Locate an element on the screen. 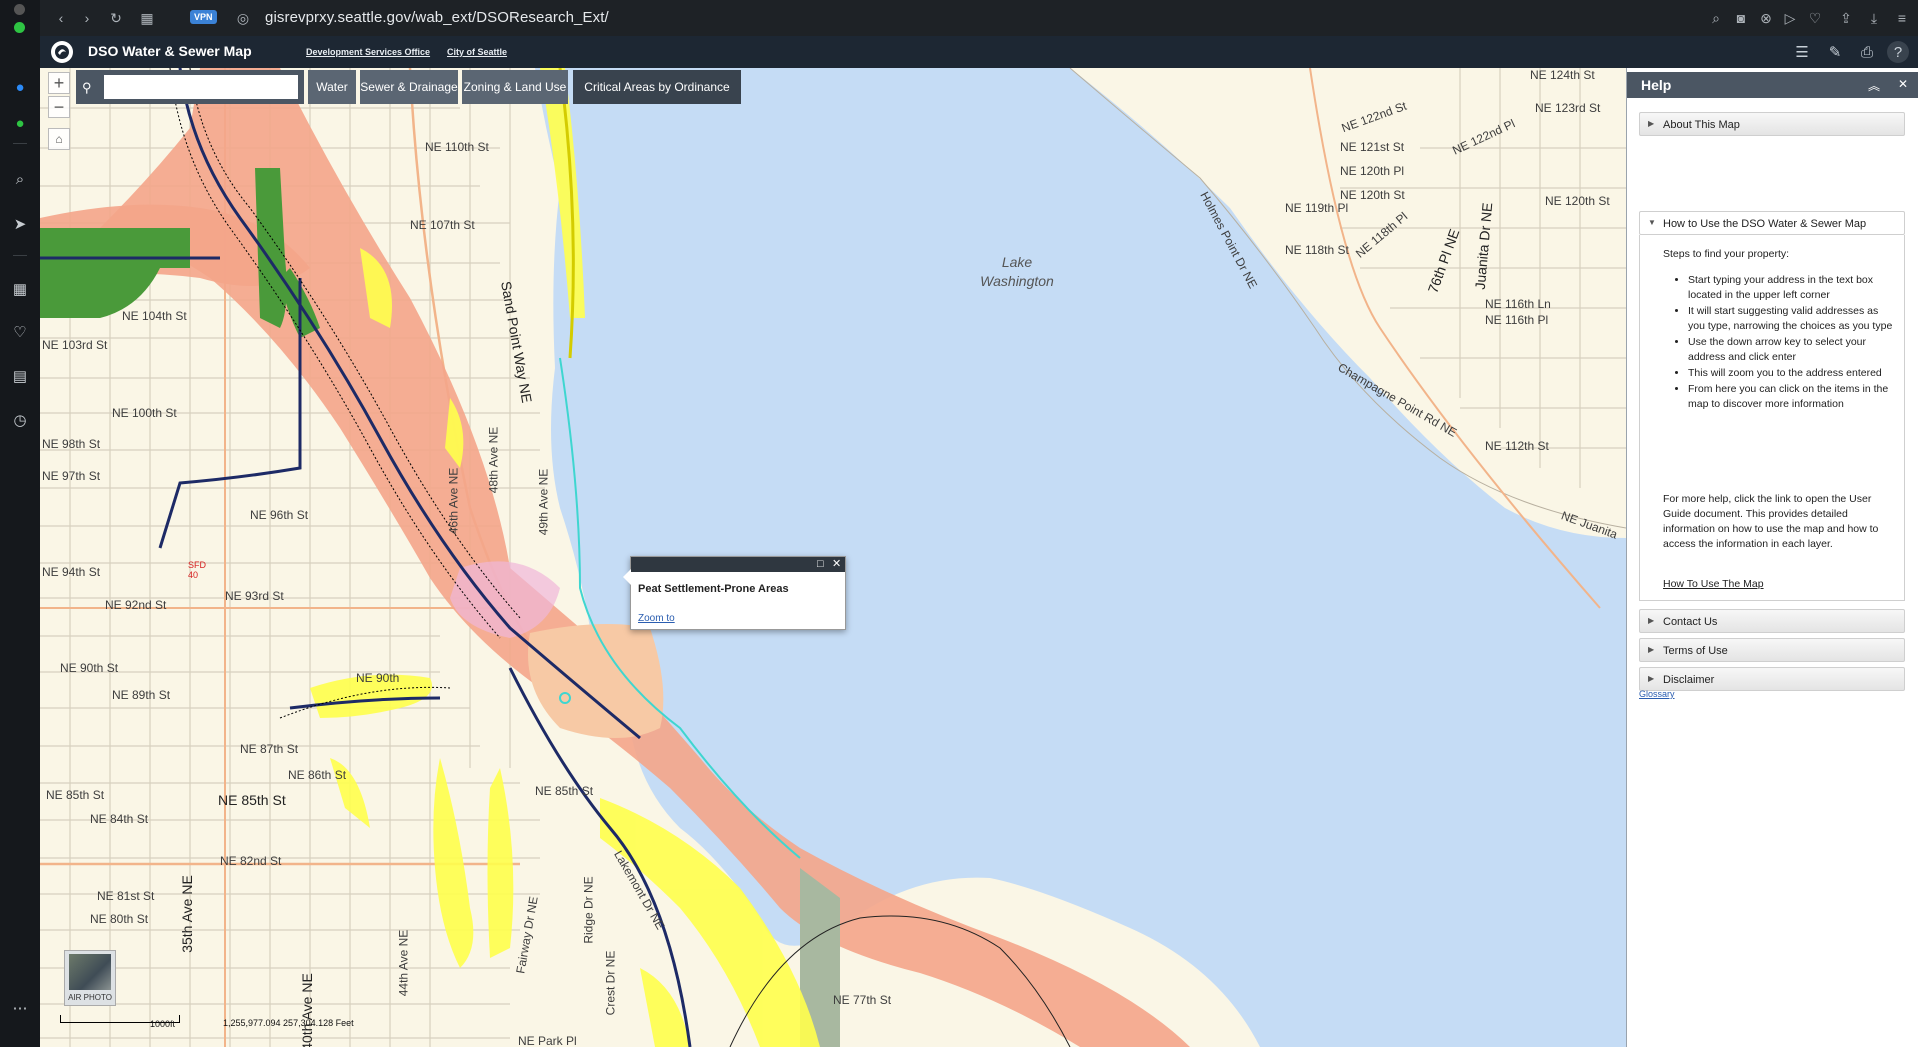  apps-icon: ▦ is located at coordinates (20, 289).